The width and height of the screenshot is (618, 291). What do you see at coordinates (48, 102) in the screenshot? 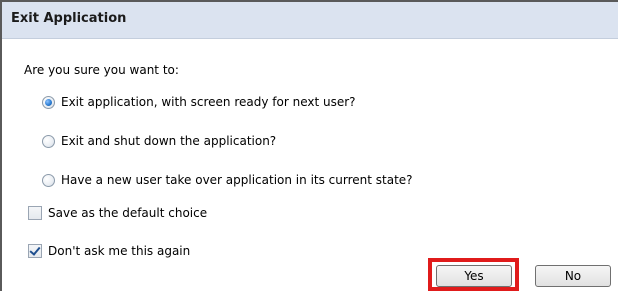
I see `radio-selected-icon` at bounding box center [48, 102].